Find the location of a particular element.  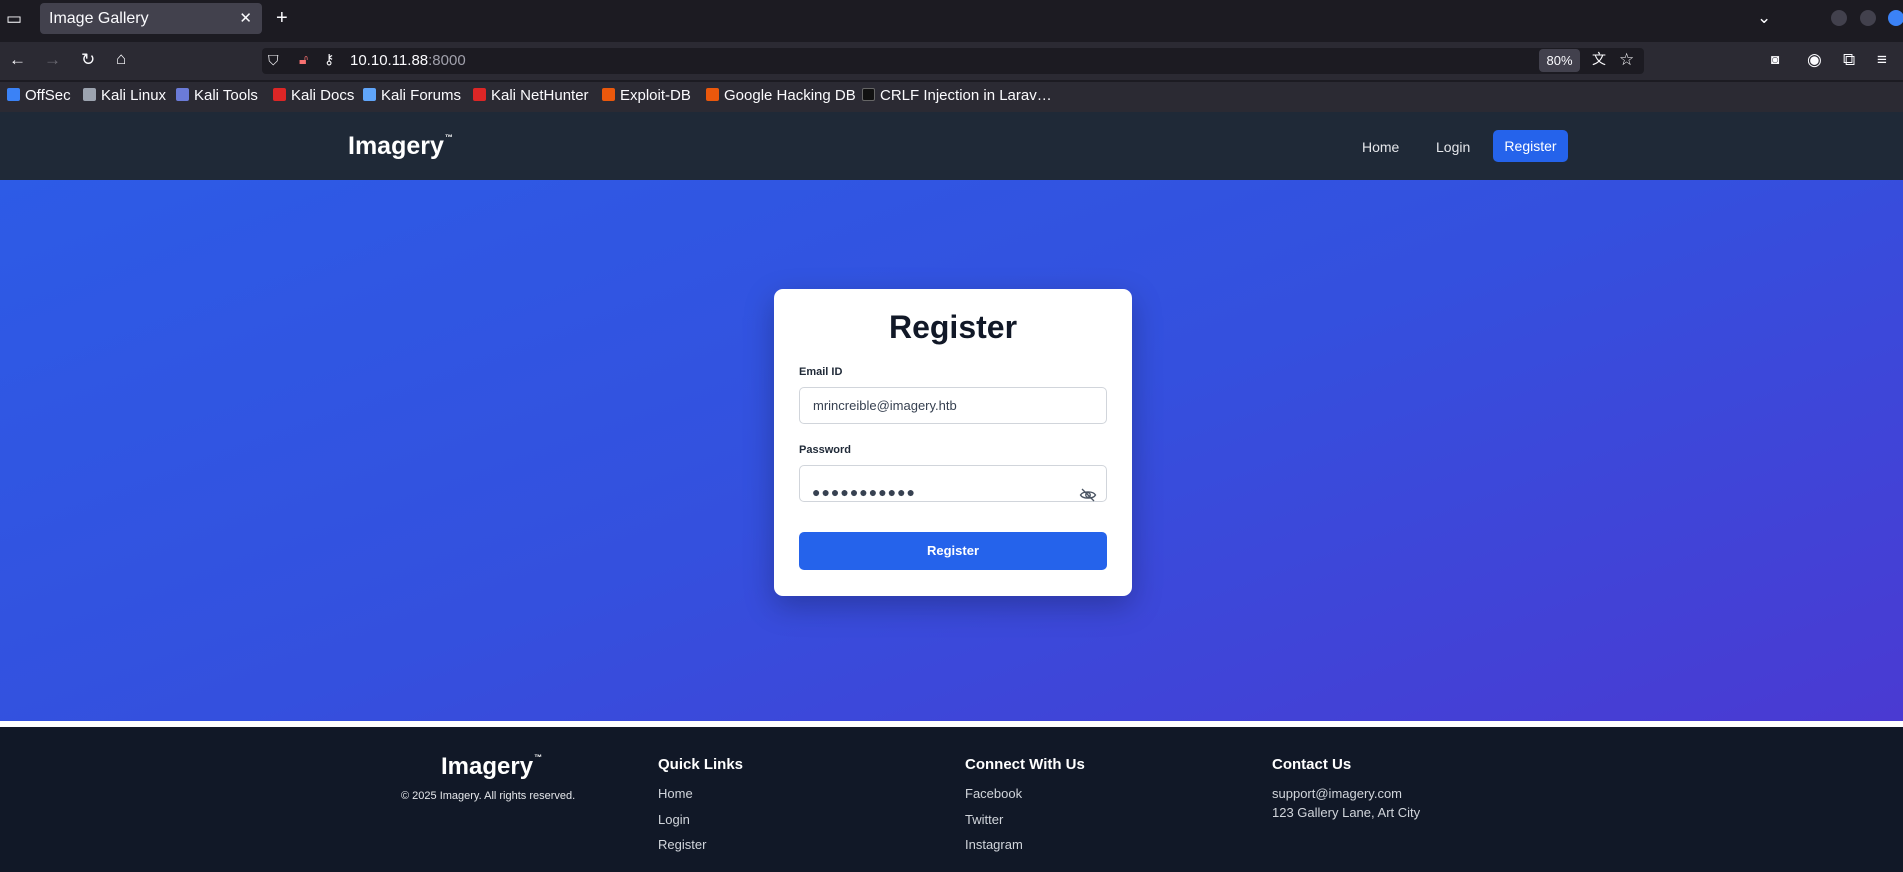

footer-copyright: © 2025 Imagery. All rights reserved. is located at coordinates (488, 796).